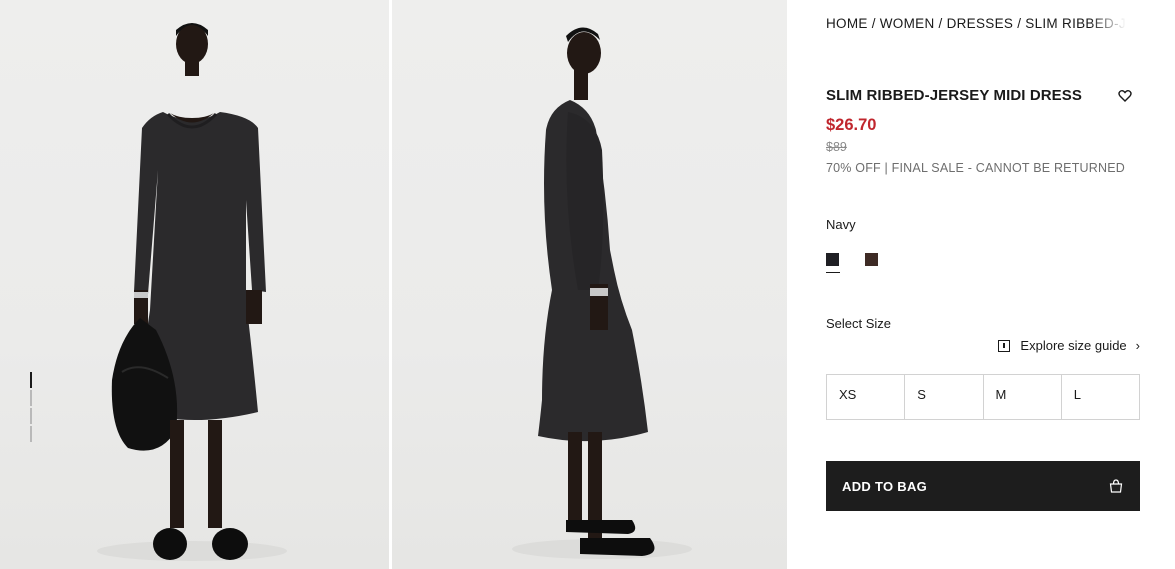 This screenshot has height=569, width=1175. Describe the element at coordinates (1004, 345) in the screenshot. I see `ruler-icon` at that location.